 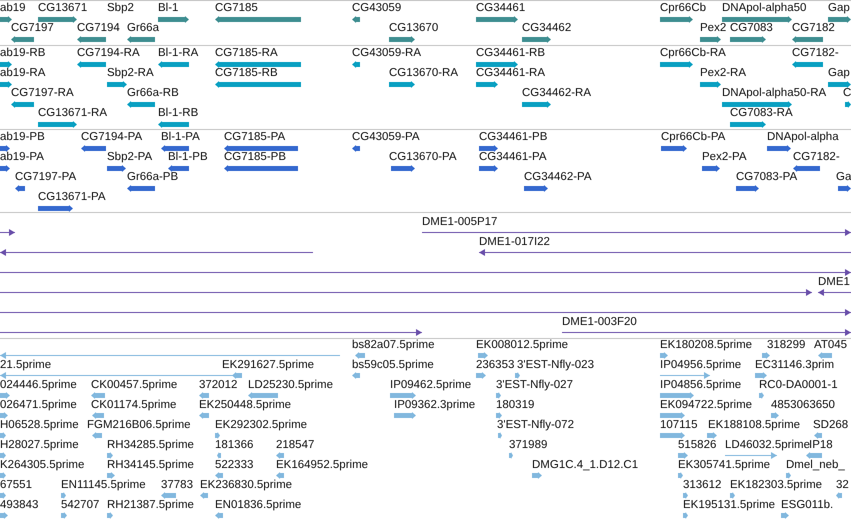 What do you see at coordinates (246, 73) in the screenshot?
I see `transcript-label: CG7185-RB` at bounding box center [246, 73].